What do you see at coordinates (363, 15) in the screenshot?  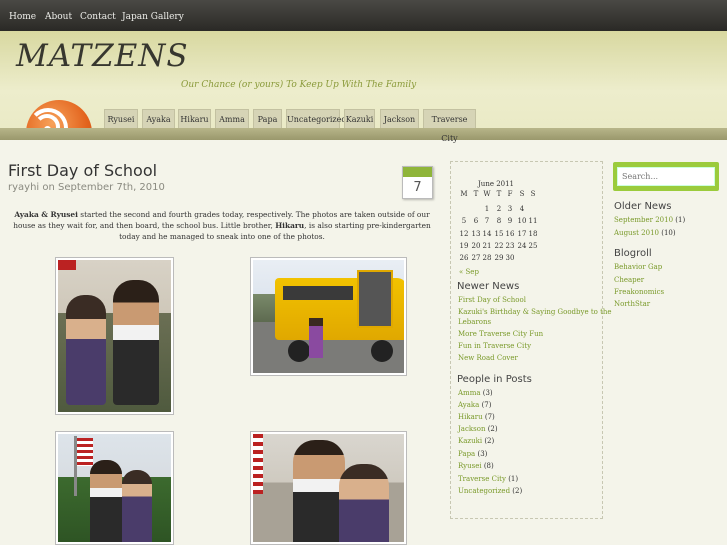 I see `top-navigation-bar: Home About Contact Japan Gallery` at bounding box center [363, 15].